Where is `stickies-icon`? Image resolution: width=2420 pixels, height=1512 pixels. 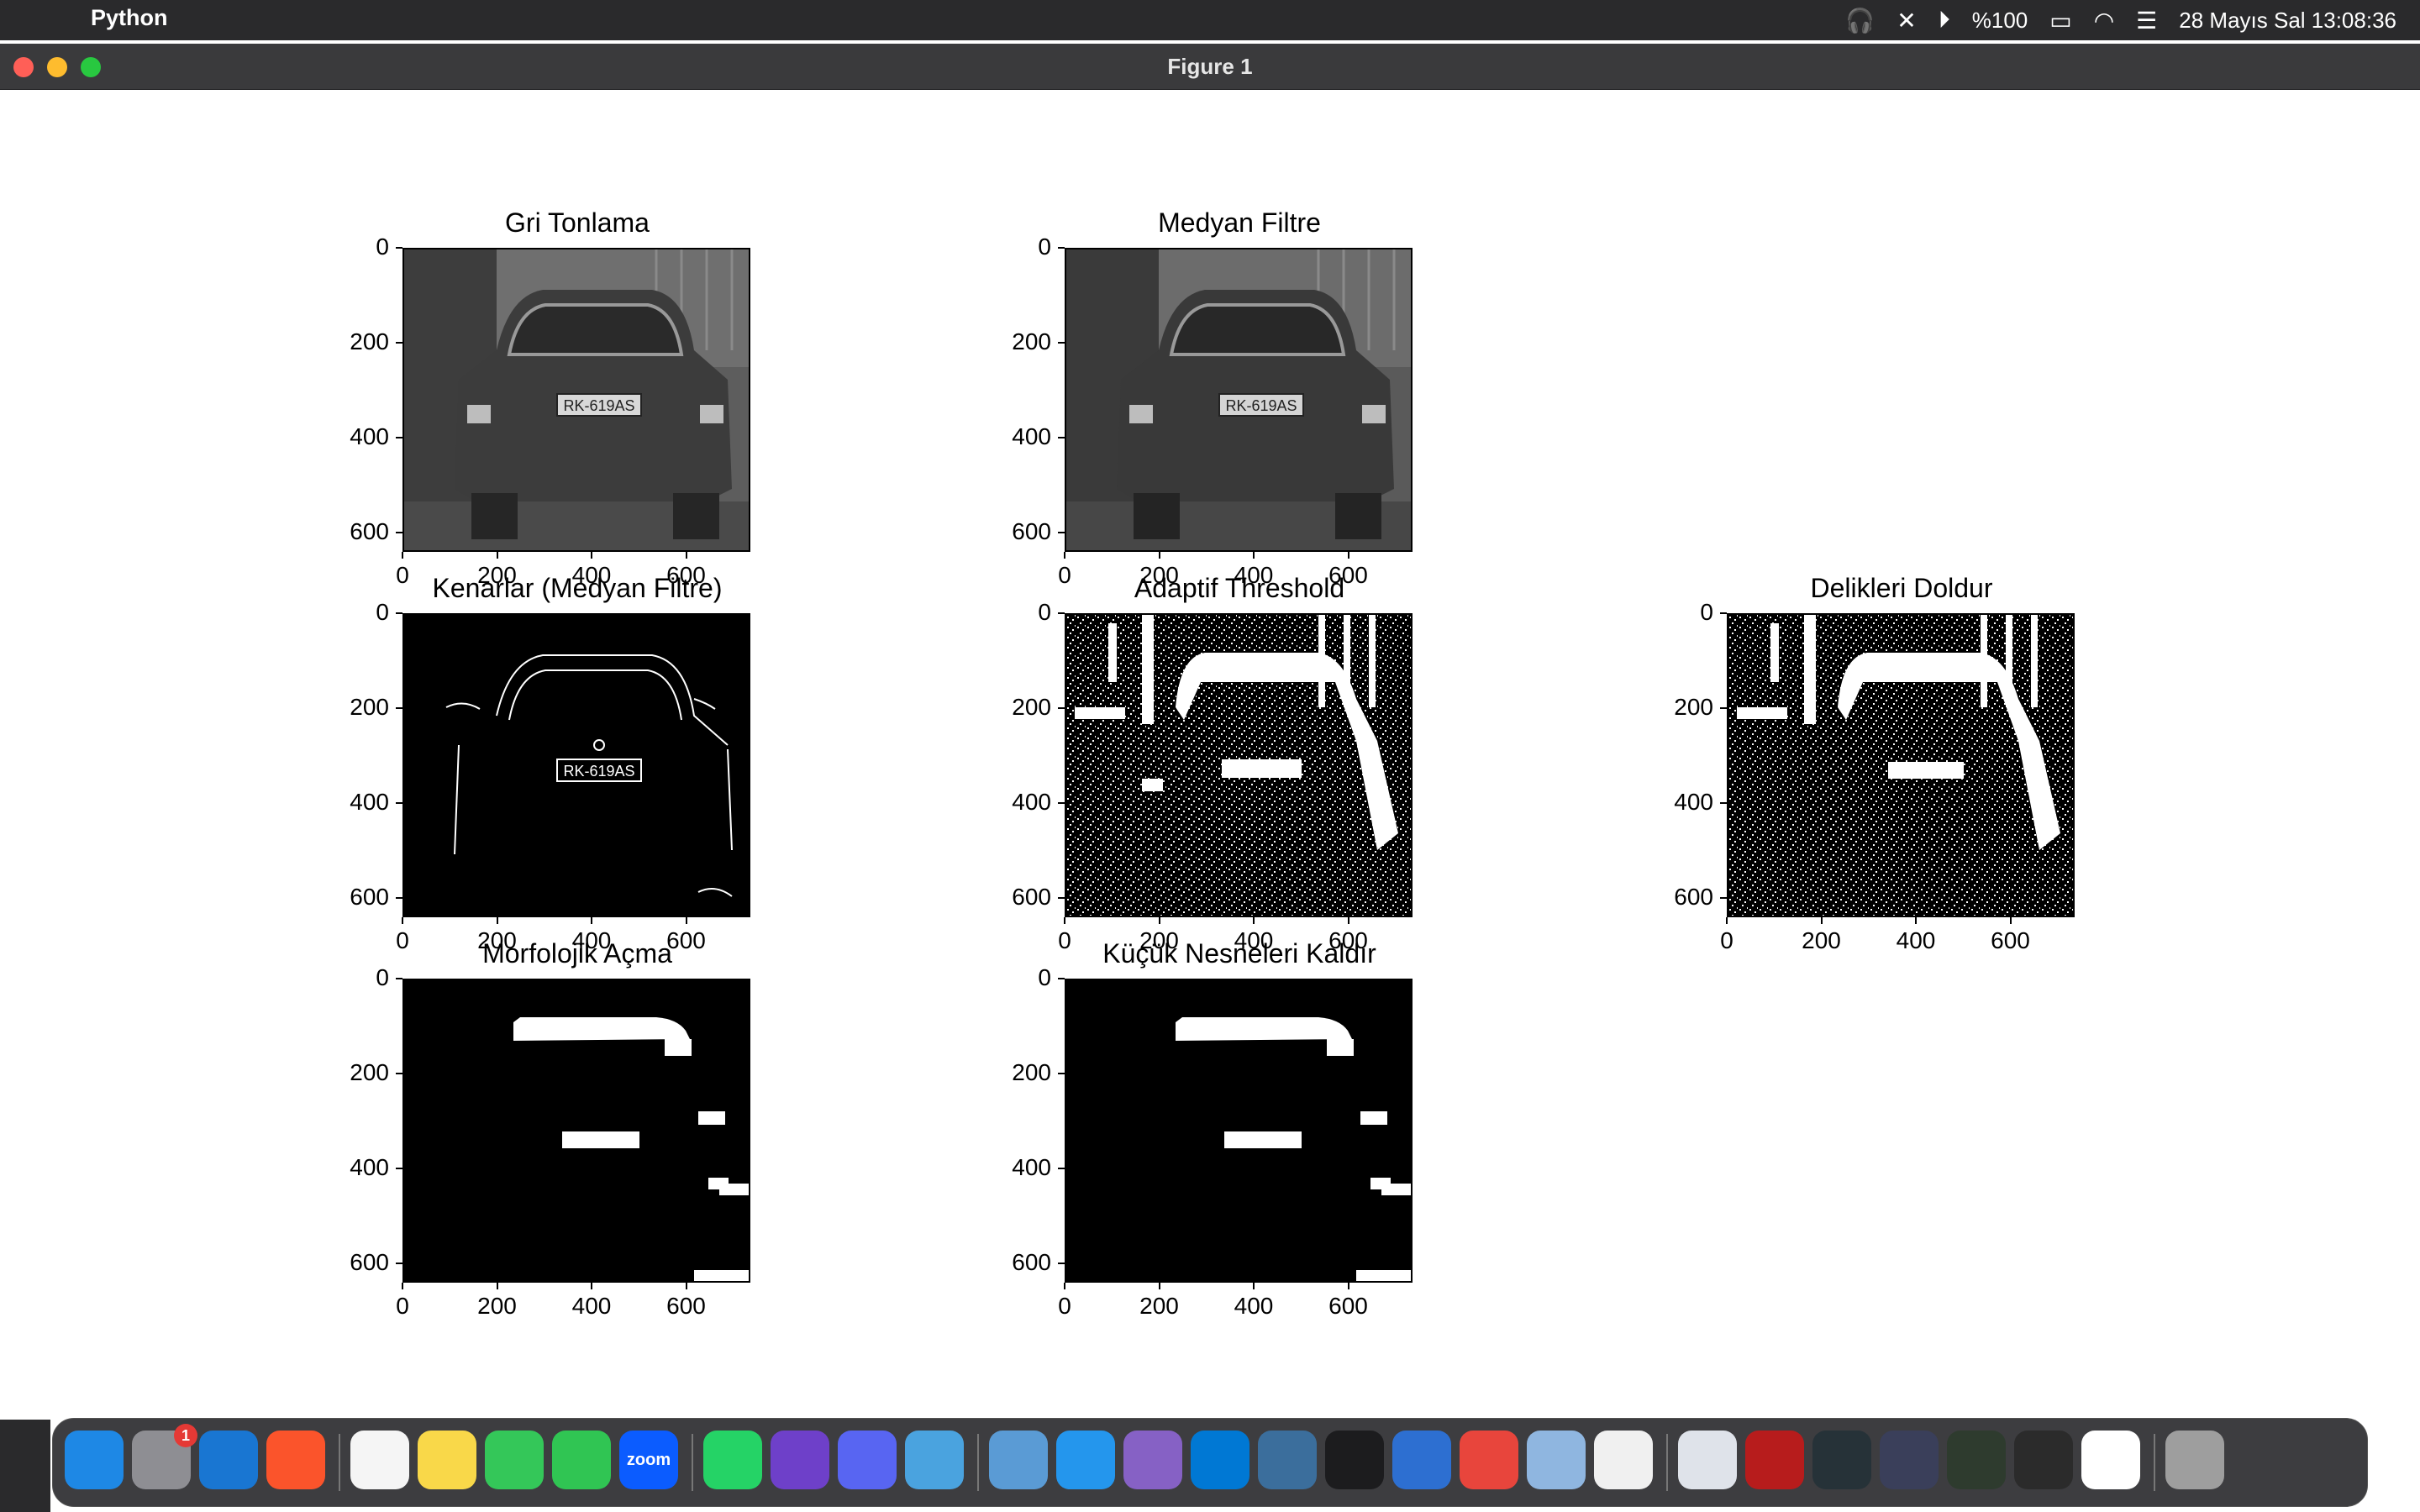
stickies-icon is located at coordinates (447, 1460).